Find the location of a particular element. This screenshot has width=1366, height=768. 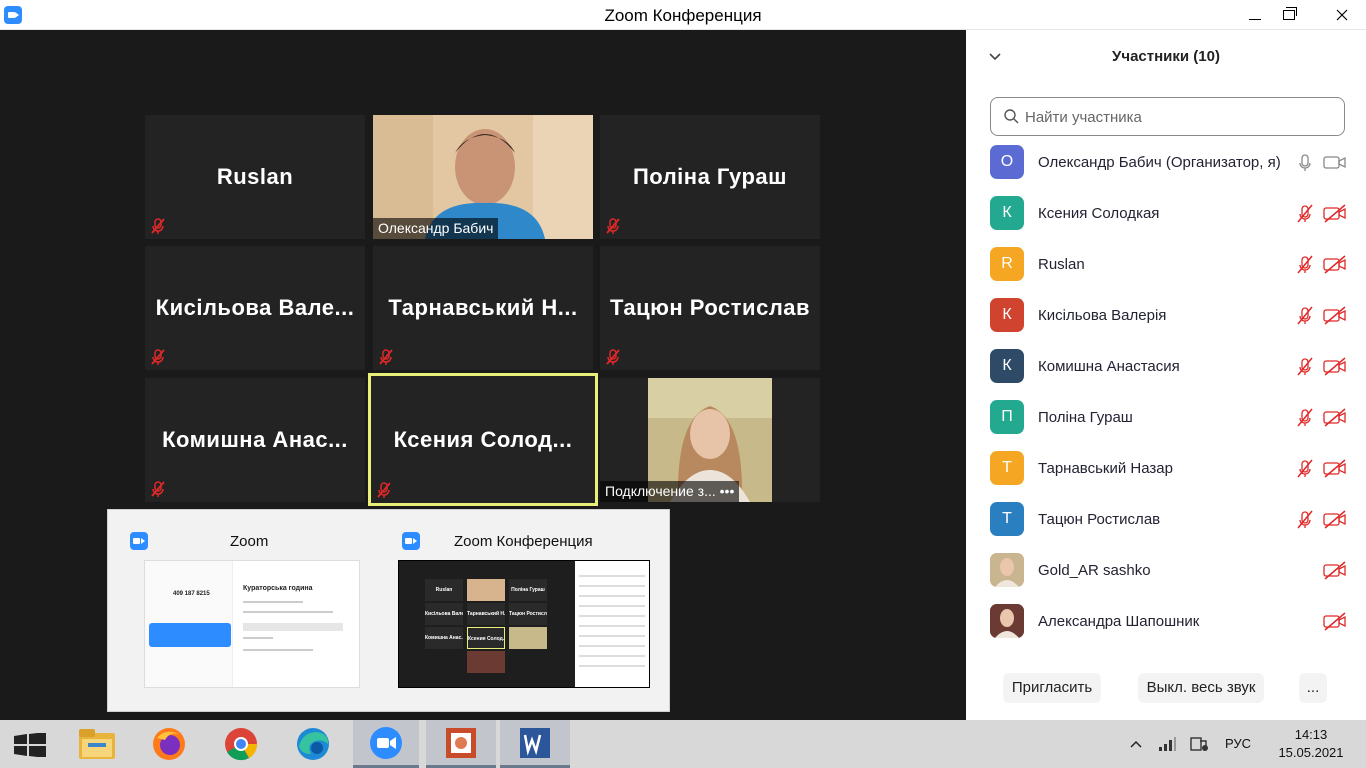

mic-icon is located at coordinates (1305, 162).